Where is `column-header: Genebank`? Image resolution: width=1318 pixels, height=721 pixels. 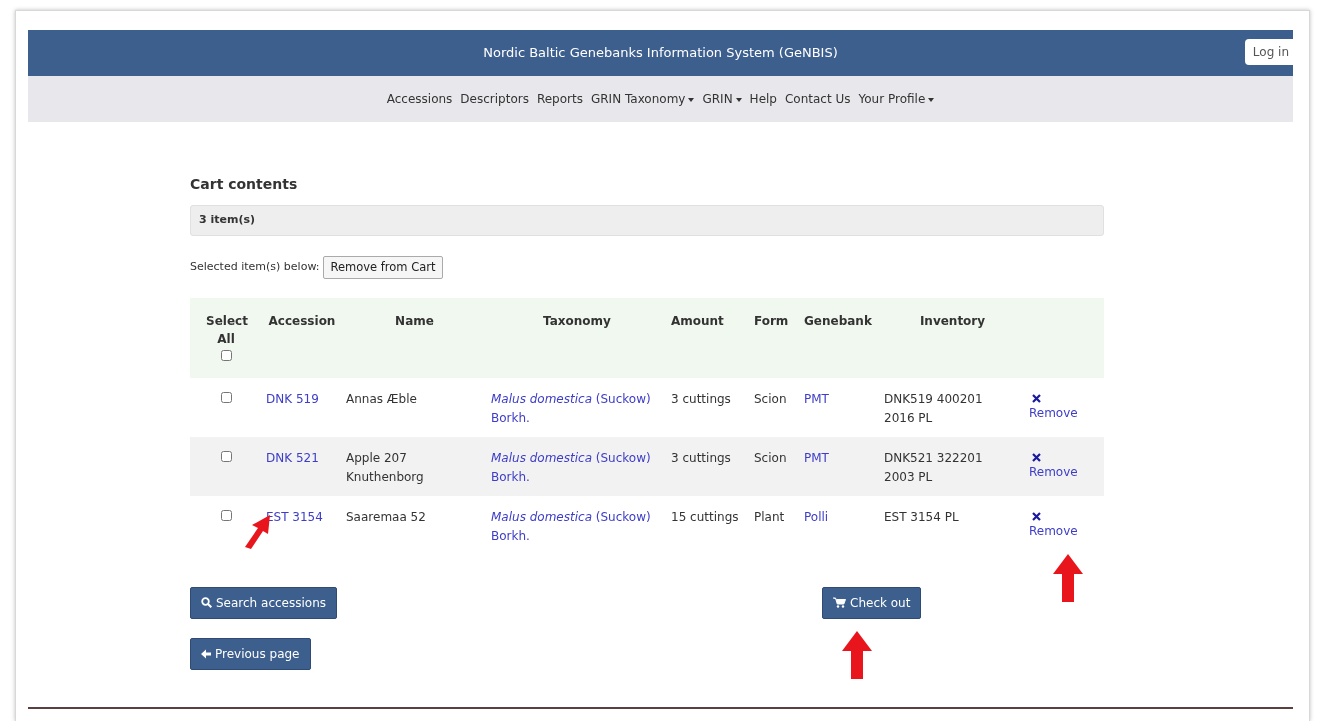
column-header: Genebank is located at coordinates (838, 320).